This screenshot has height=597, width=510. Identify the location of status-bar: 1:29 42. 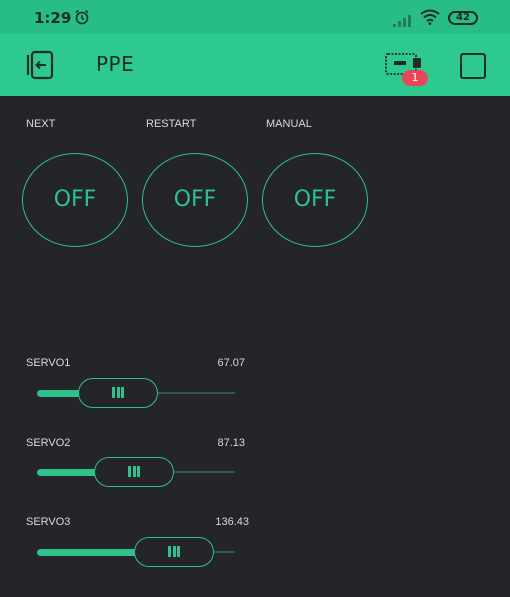
(255, 17).